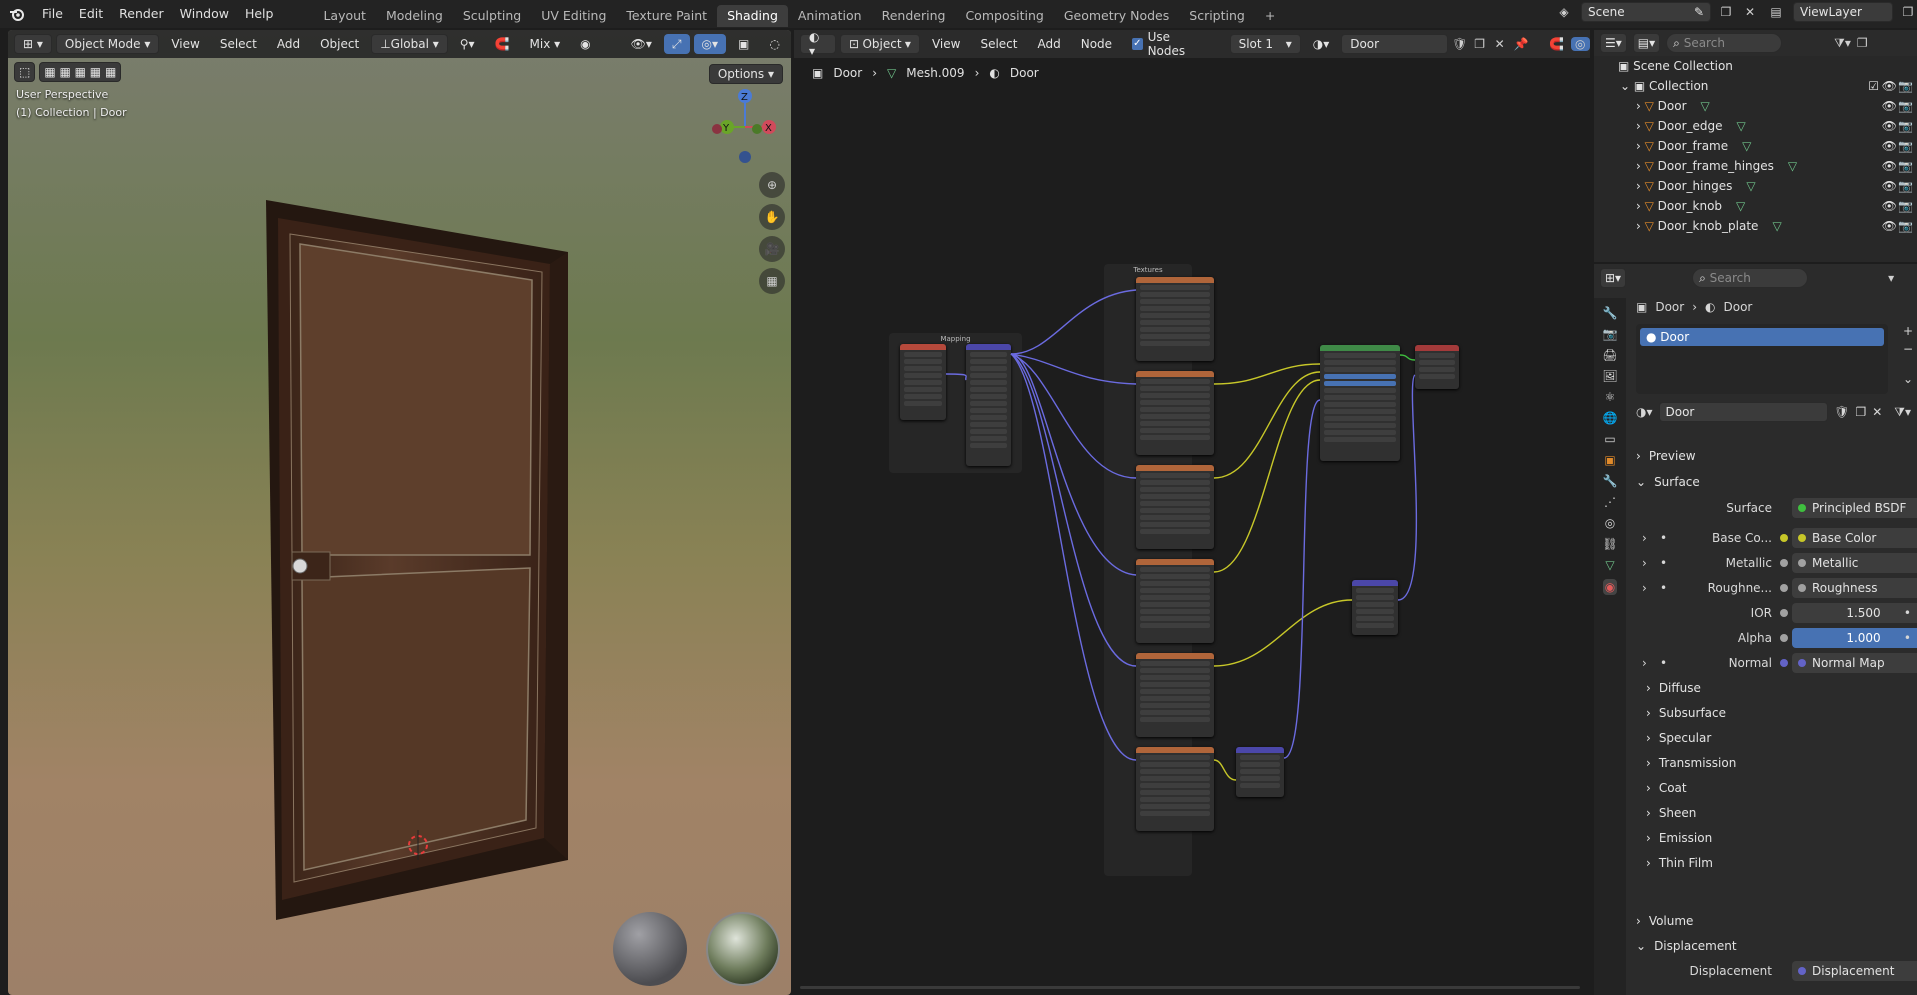  What do you see at coordinates (288, 44) in the screenshot?
I see `viewport-menu-add: Add` at bounding box center [288, 44].